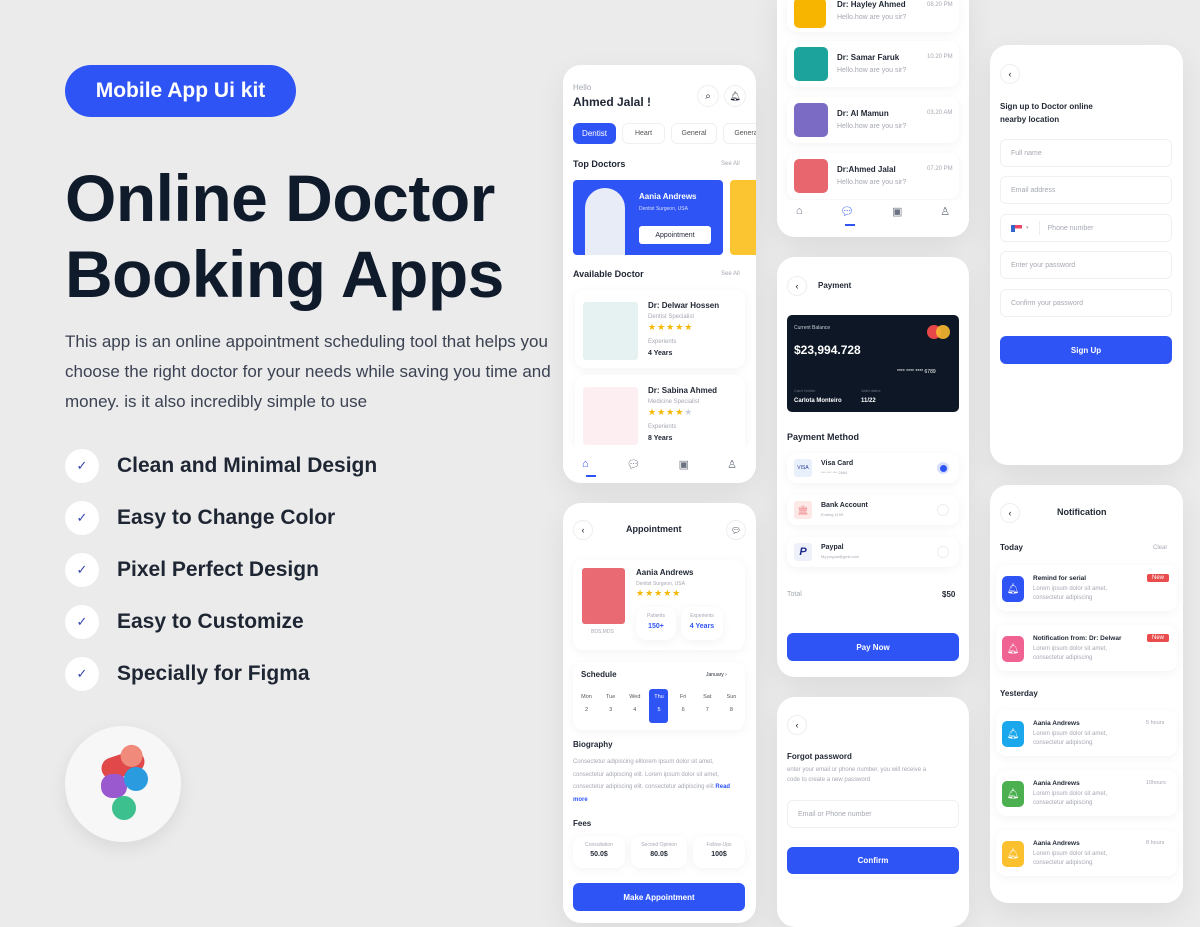 The image size is (1200, 927). Describe the element at coordinates (247, 465) in the screenshot. I see `feature-label: Clean and Minimal Design` at that location.